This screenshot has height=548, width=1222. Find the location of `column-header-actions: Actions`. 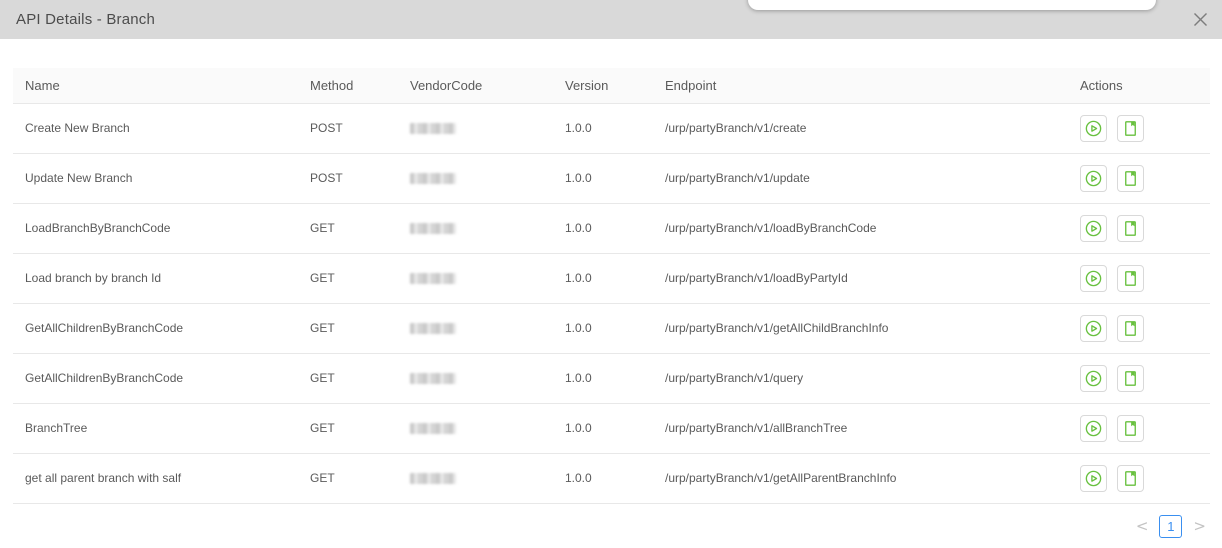

column-header-actions: Actions is located at coordinates (1139, 86).